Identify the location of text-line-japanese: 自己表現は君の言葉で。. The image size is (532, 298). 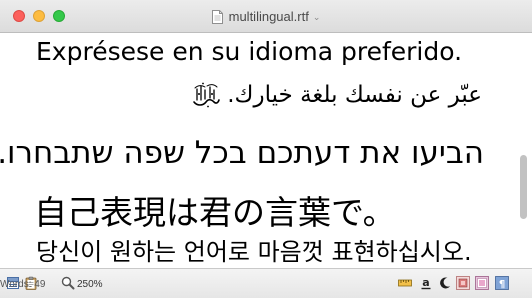
(215, 210).